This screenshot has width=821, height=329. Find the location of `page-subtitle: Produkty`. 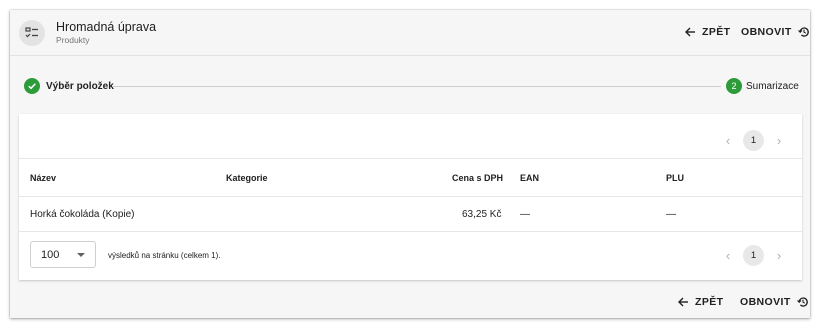

page-subtitle: Produkty is located at coordinates (73, 40).